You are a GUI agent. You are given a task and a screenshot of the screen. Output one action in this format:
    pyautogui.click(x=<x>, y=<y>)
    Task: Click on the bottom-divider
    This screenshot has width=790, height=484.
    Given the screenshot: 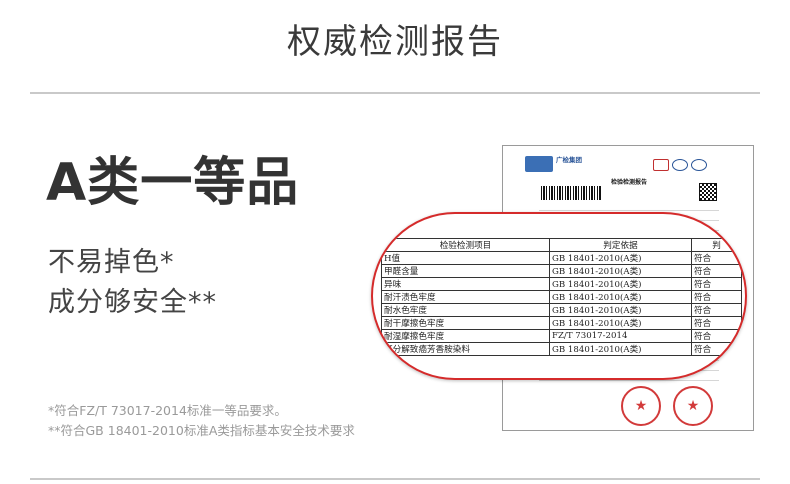 What is the action you would take?
    pyautogui.click(x=395, y=479)
    